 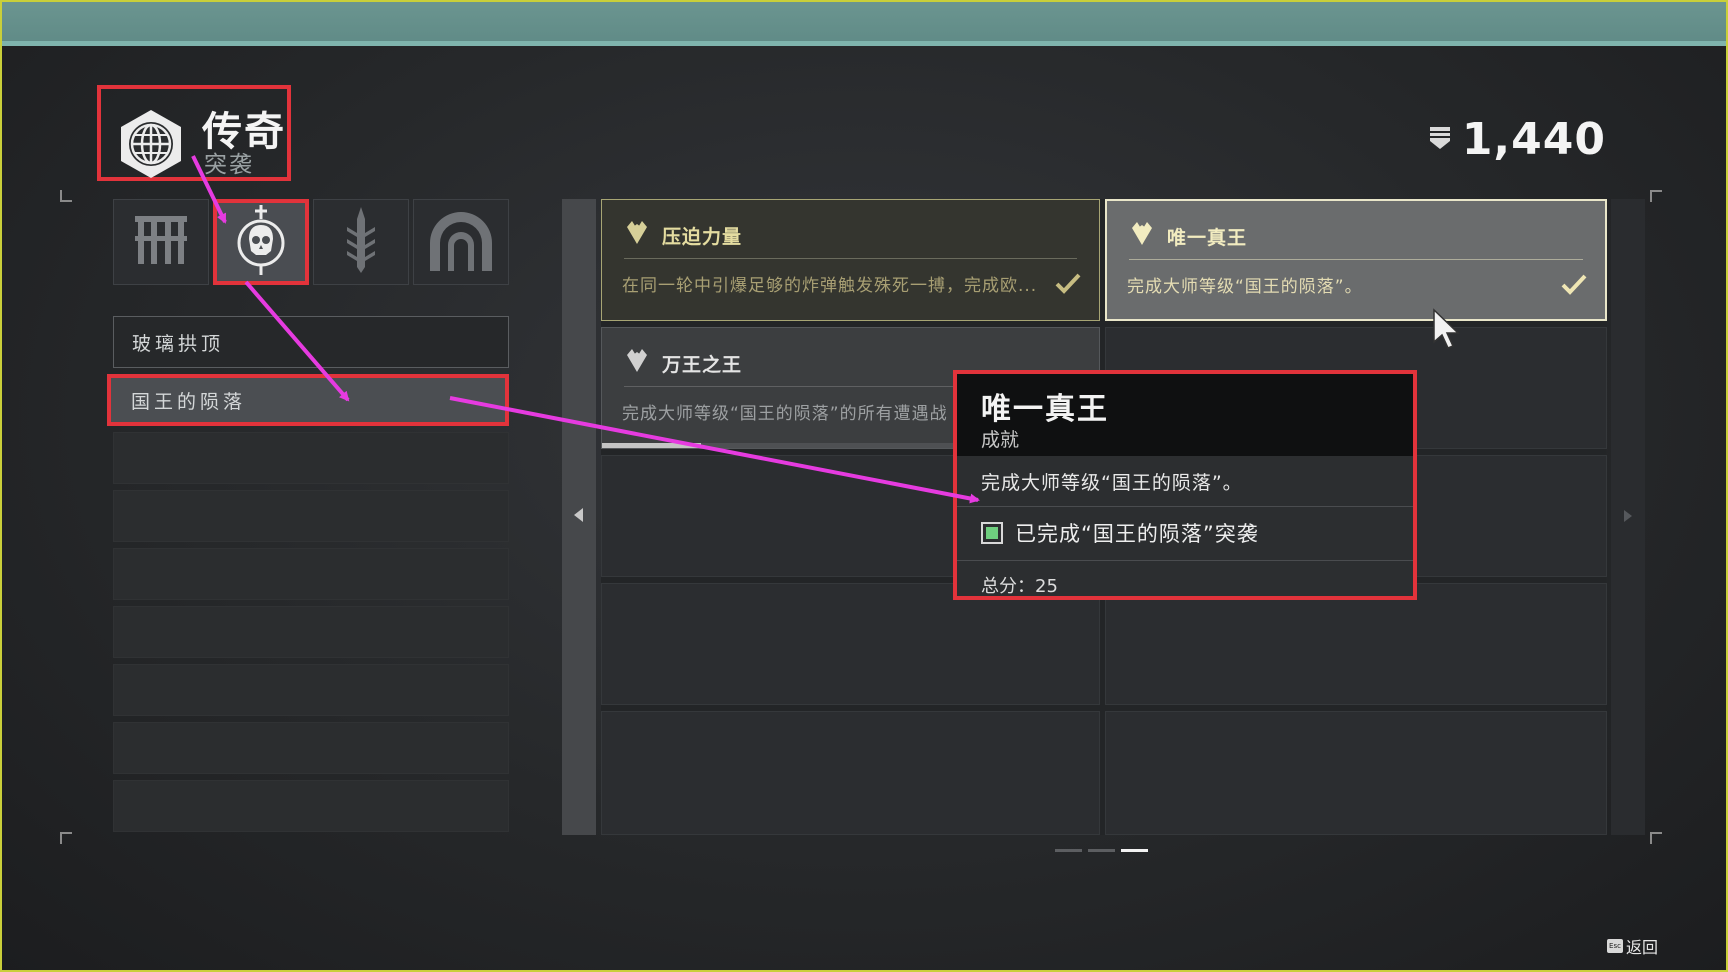 I want to click on page-indicator, so click(x=1101, y=850).